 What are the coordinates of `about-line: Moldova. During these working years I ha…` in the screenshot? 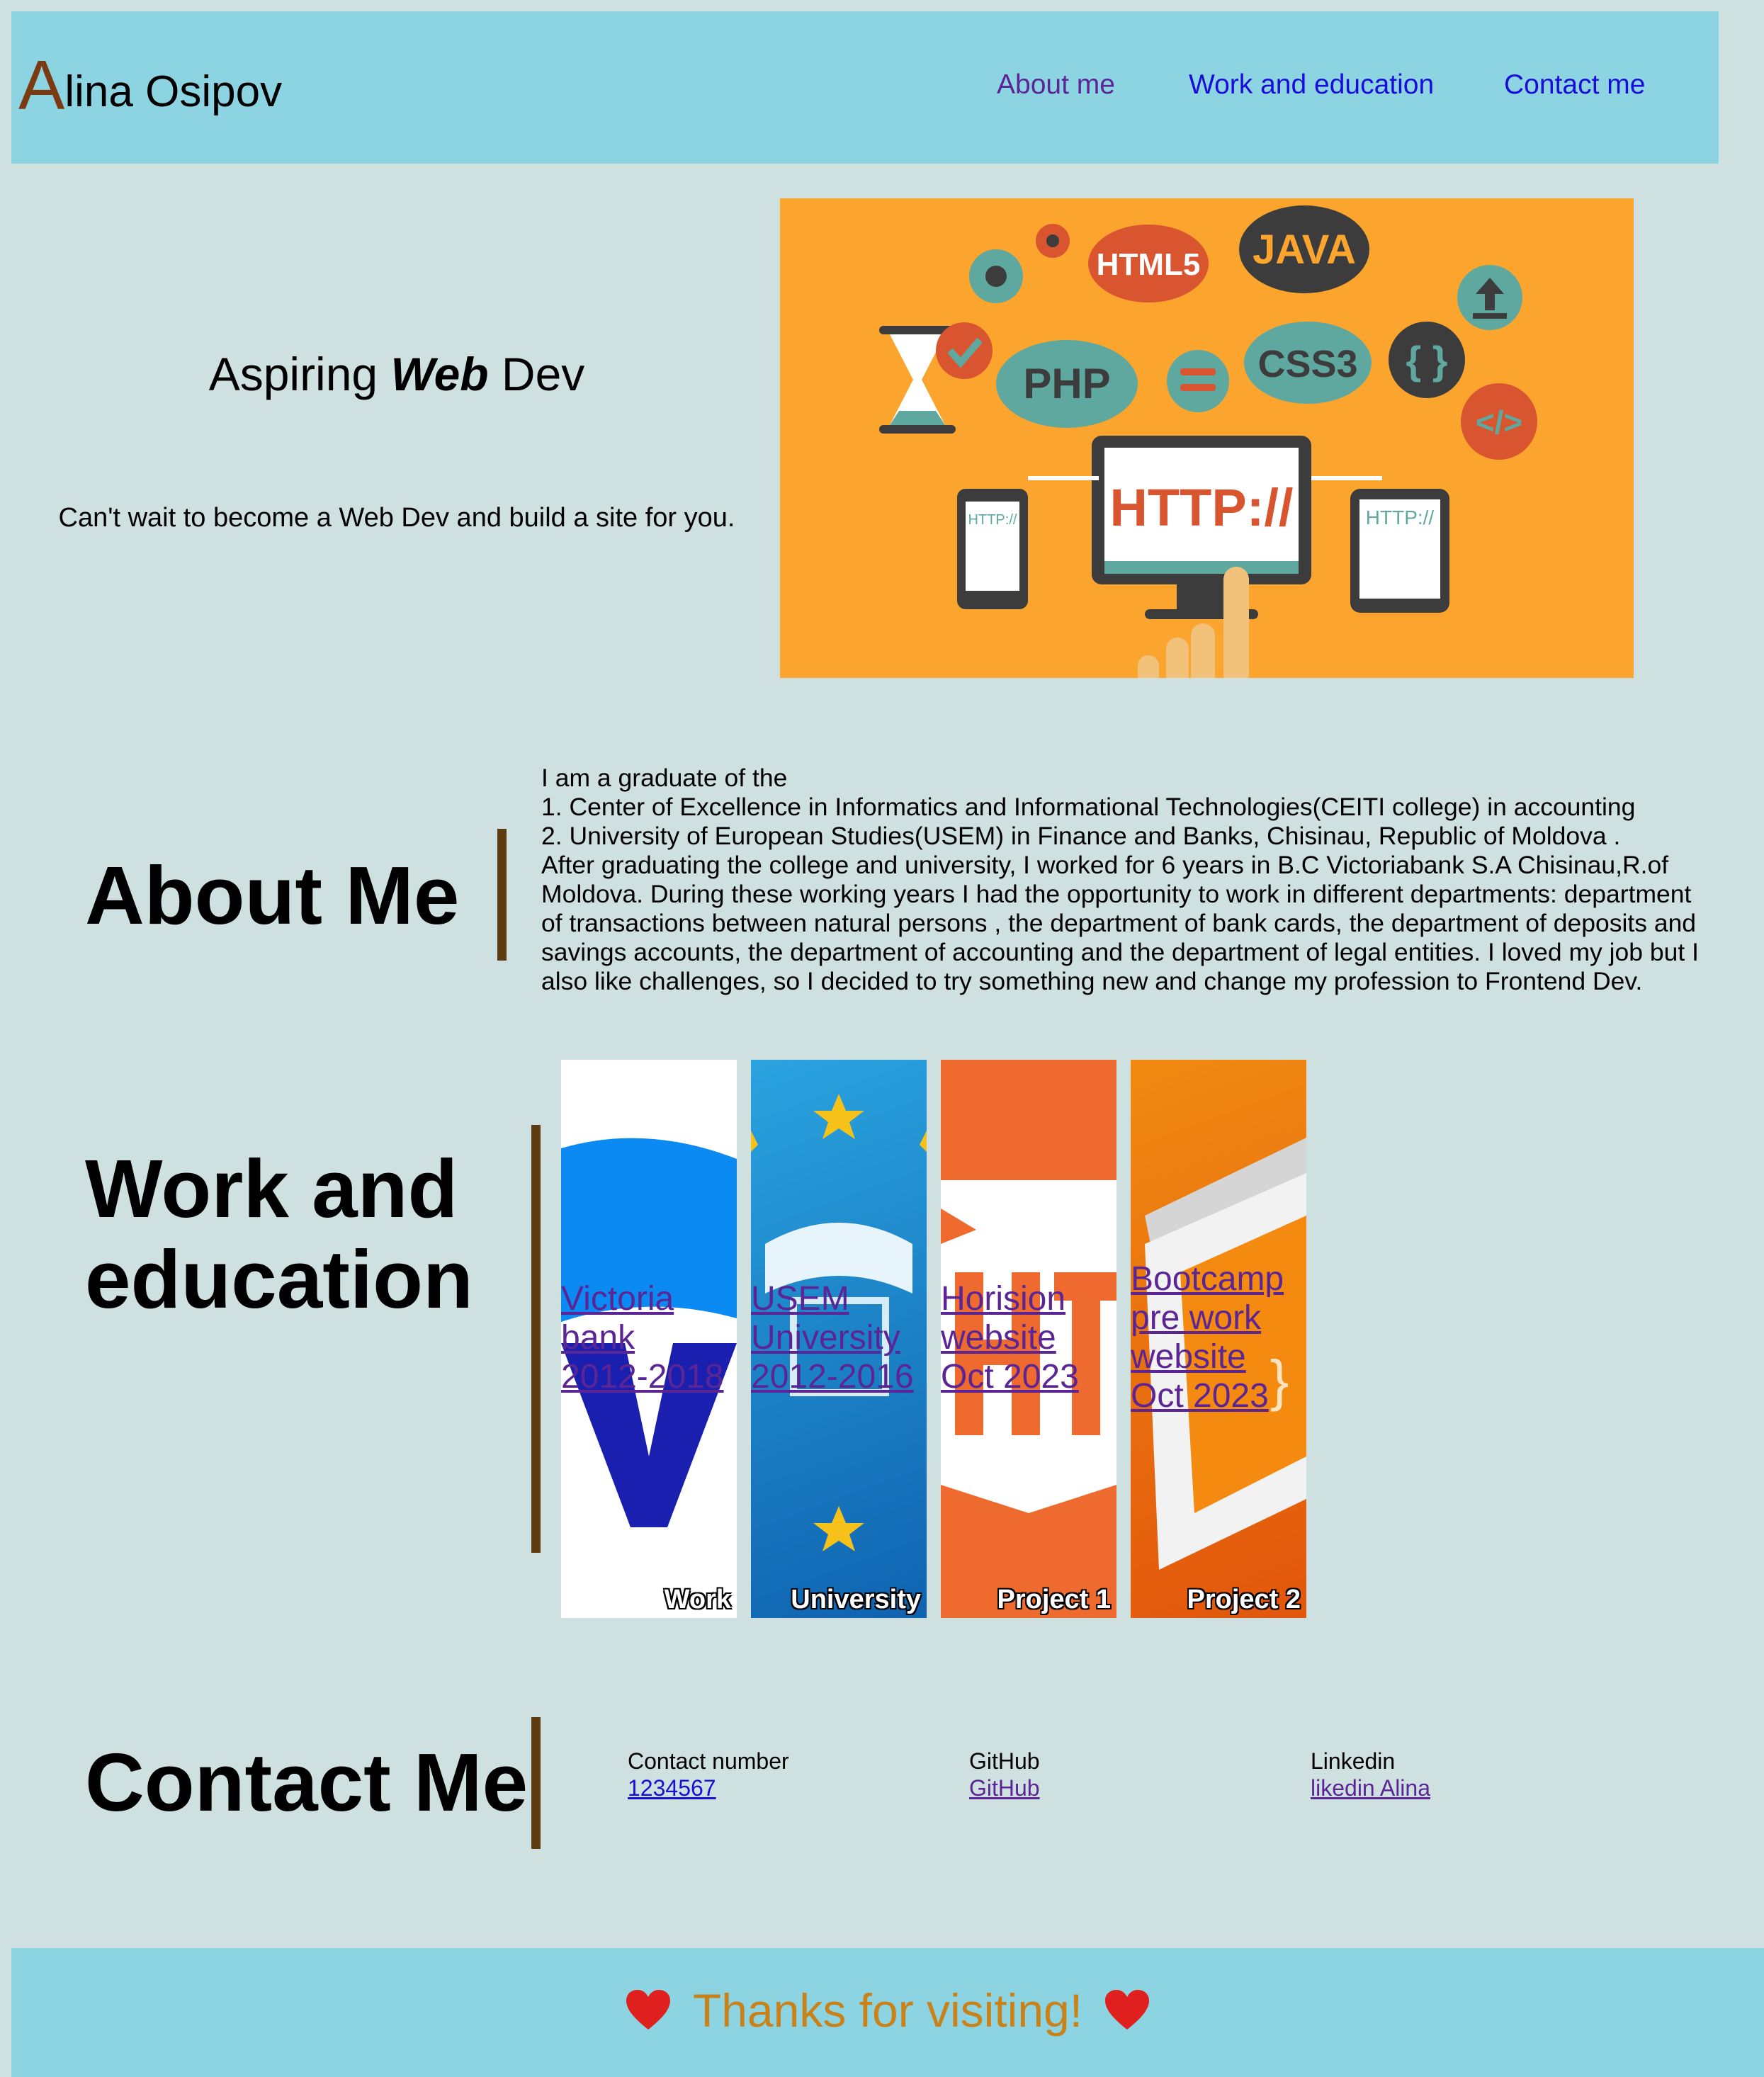 It's located at (1116, 894).